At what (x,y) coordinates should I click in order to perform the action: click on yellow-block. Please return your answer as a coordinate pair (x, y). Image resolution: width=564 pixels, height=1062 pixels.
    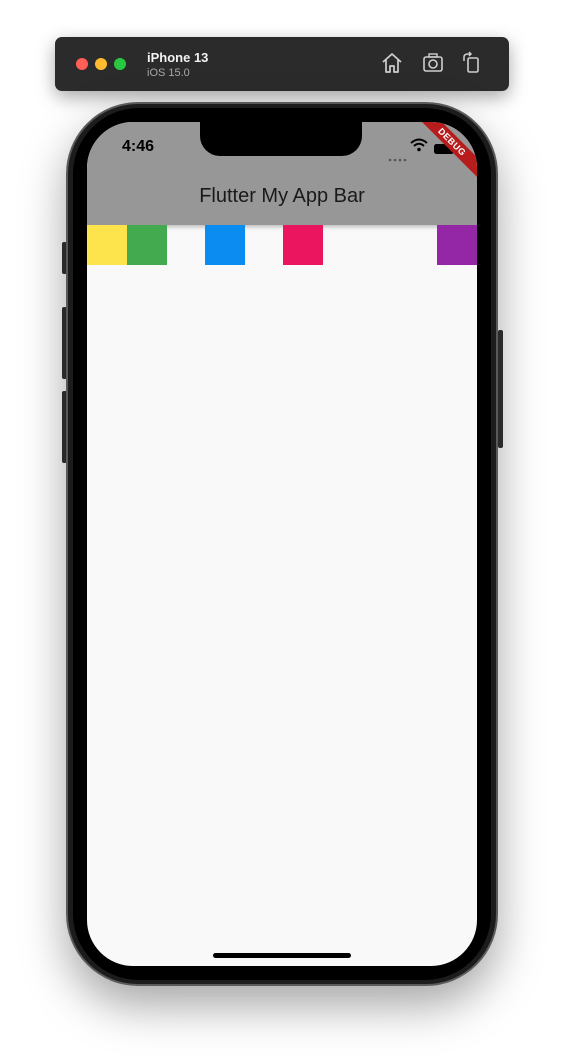
    Looking at the image, I should click on (107, 245).